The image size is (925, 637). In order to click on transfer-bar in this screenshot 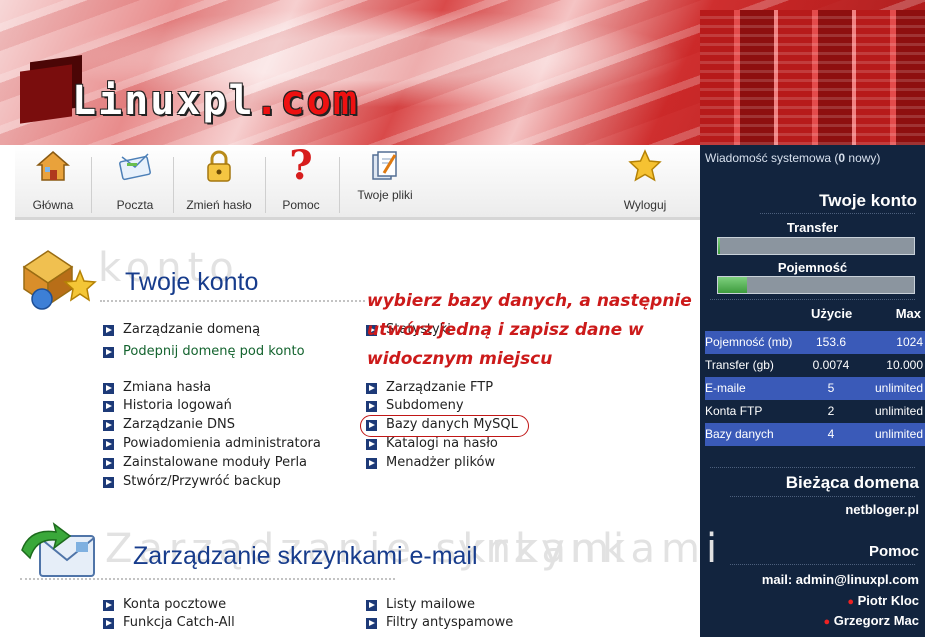, I will do `click(816, 246)`.